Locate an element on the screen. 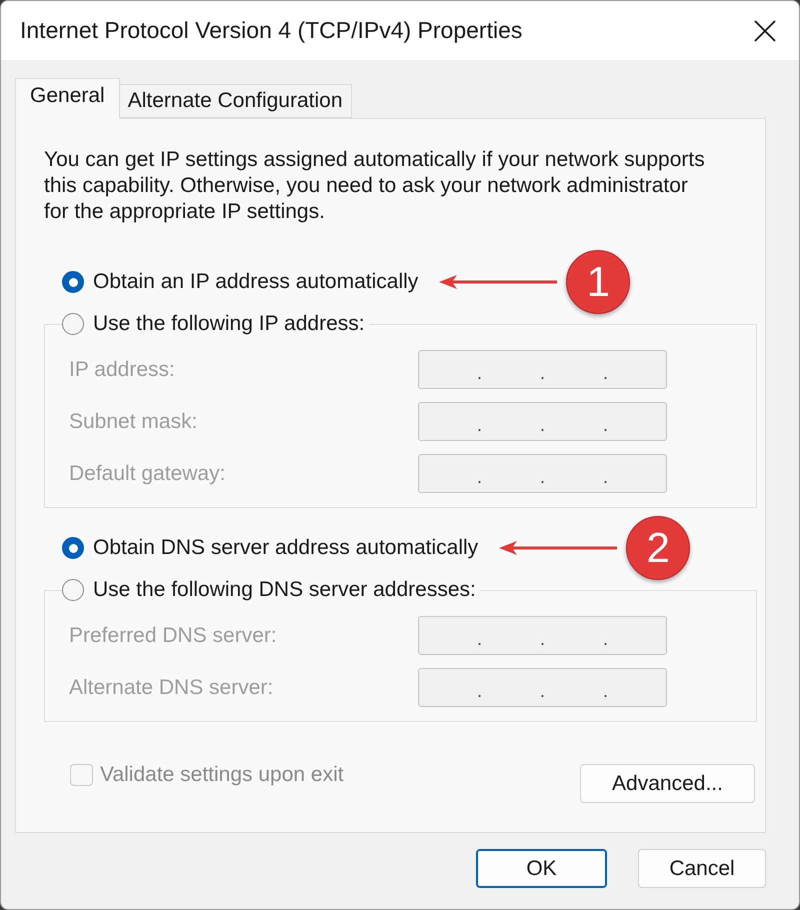 This screenshot has height=910, width=800. dialog-button: Cancel is located at coordinates (702, 868).